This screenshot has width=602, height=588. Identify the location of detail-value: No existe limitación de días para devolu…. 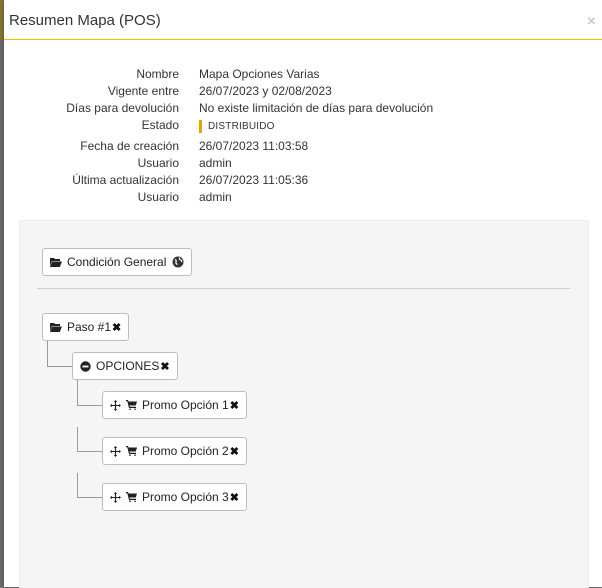
(316, 108).